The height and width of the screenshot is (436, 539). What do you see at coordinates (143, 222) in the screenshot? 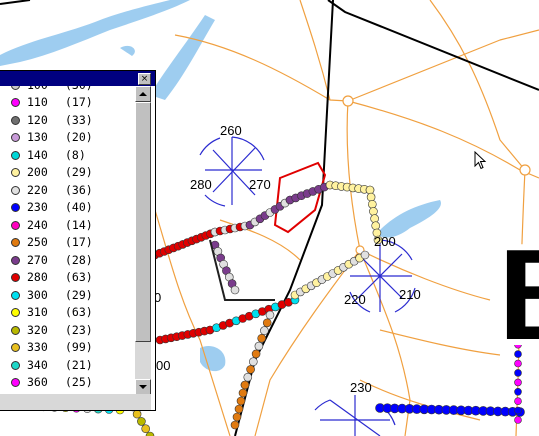
I see `scroll-thumb` at bounding box center [143, 222].